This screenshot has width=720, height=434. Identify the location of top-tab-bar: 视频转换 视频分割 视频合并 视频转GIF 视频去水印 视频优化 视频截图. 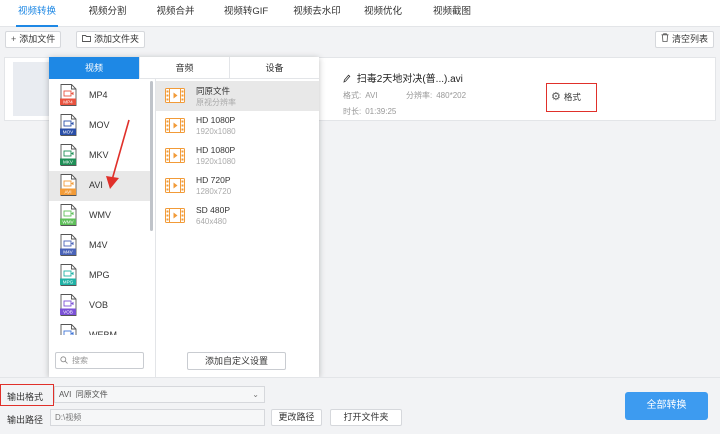
(360, 13).